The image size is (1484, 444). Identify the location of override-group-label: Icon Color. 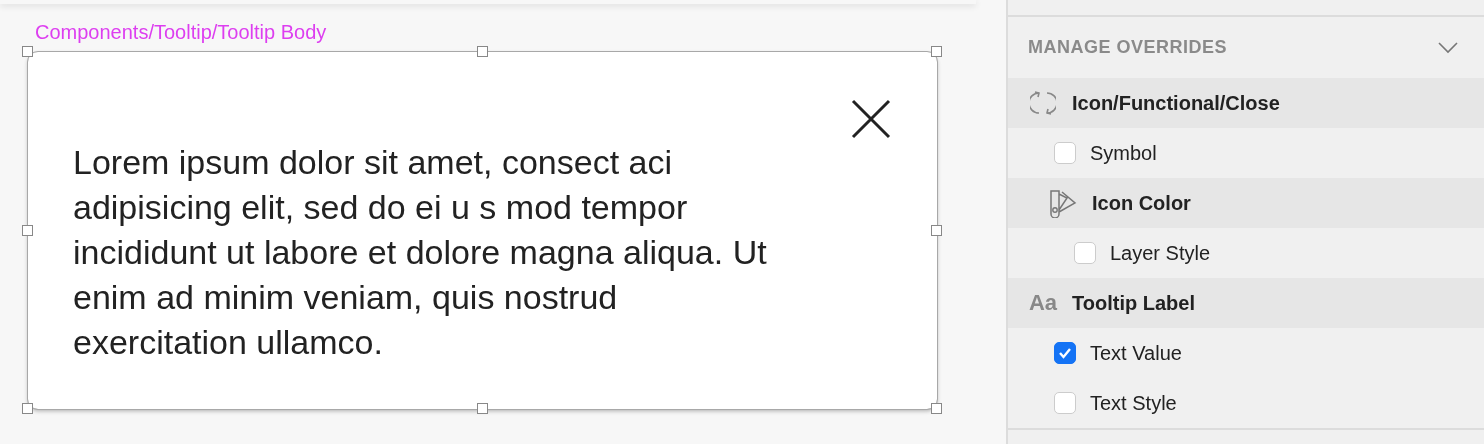
(1141, 203).